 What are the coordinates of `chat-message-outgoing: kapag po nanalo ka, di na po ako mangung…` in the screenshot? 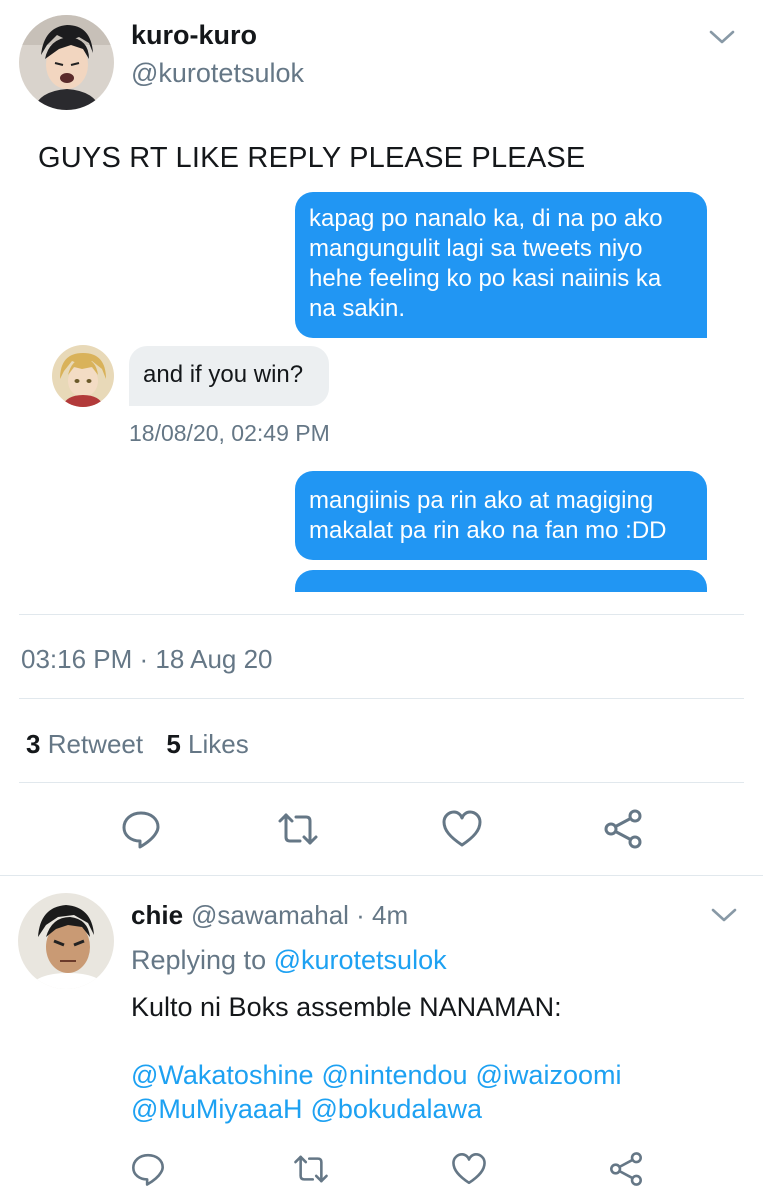 It's located at (501, 265).